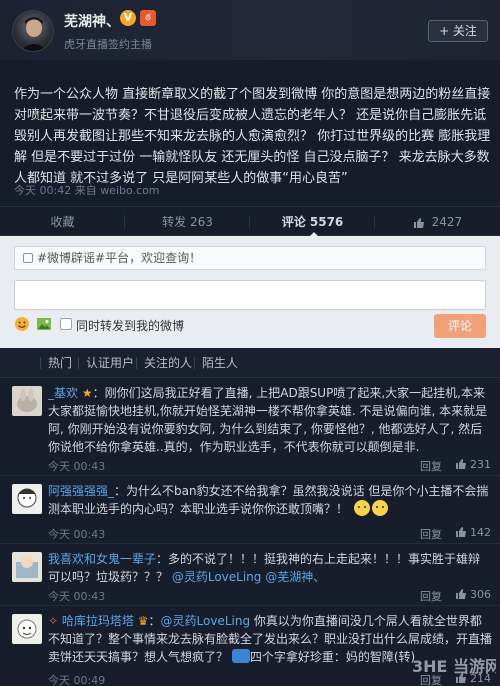 Image resolution: width=500 pixels, height=686 pixels. I want to click on commenter-name: 阿强强强强_, so click(81, 491).